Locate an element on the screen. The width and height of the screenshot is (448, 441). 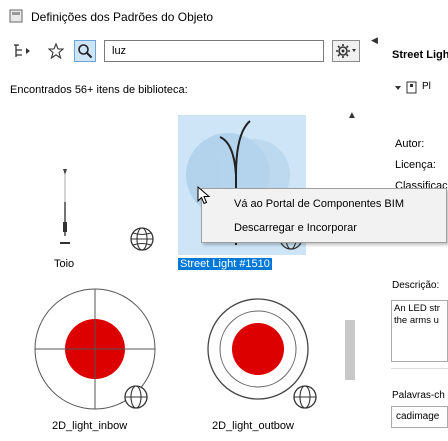
author-label: Autor: is located at coordinates (410, 144).